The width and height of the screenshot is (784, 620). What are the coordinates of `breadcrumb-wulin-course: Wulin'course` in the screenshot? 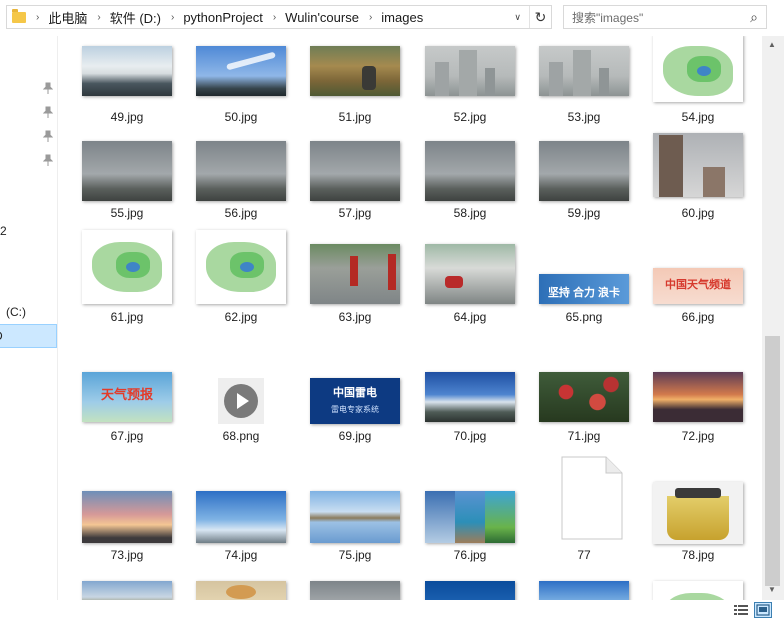 It's located at (322, 17).